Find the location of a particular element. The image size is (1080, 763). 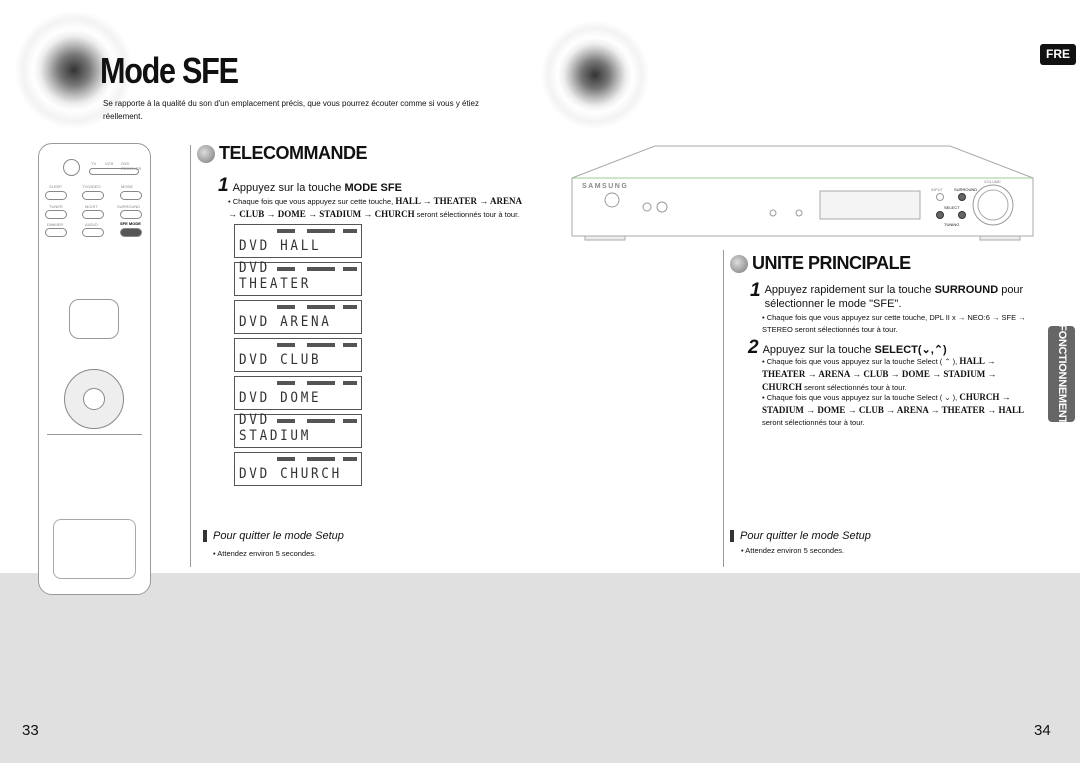

lcd-text: DVD STADIUM is located at coordinates (275, 428).